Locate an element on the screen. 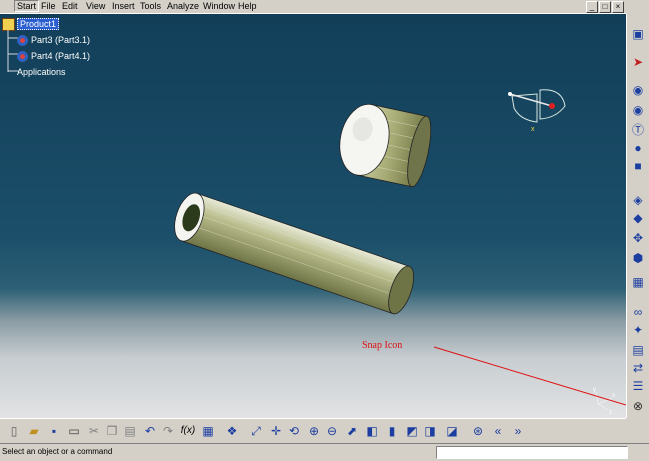 The image size is (649, 461). rotate-icon: ⟲ is located at coordinates (294, 431).